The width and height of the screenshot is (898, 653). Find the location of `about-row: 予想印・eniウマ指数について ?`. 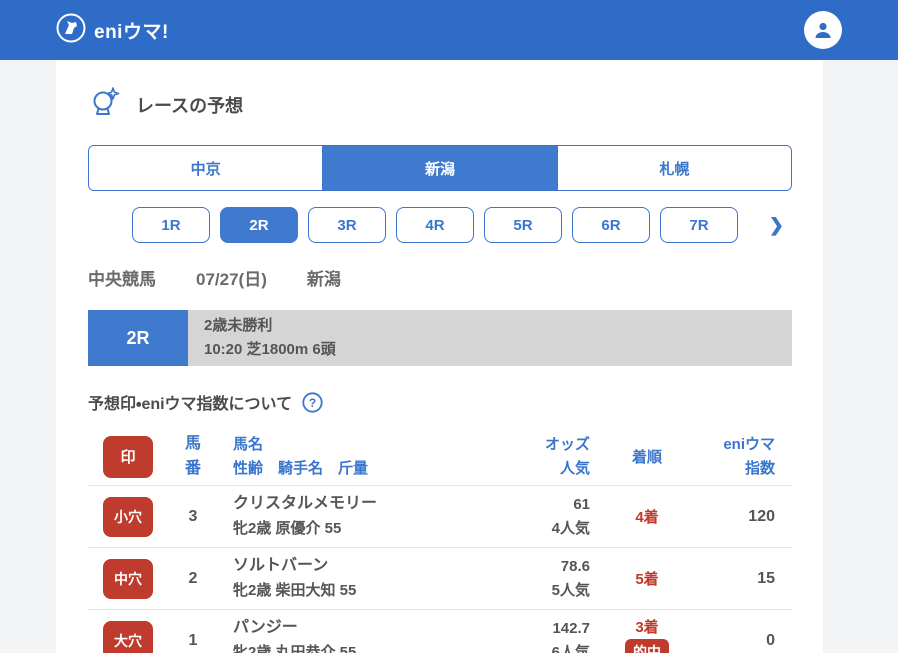

about-row: 予想印・eniウマ指数について ? is located at coordinates (440, 402).